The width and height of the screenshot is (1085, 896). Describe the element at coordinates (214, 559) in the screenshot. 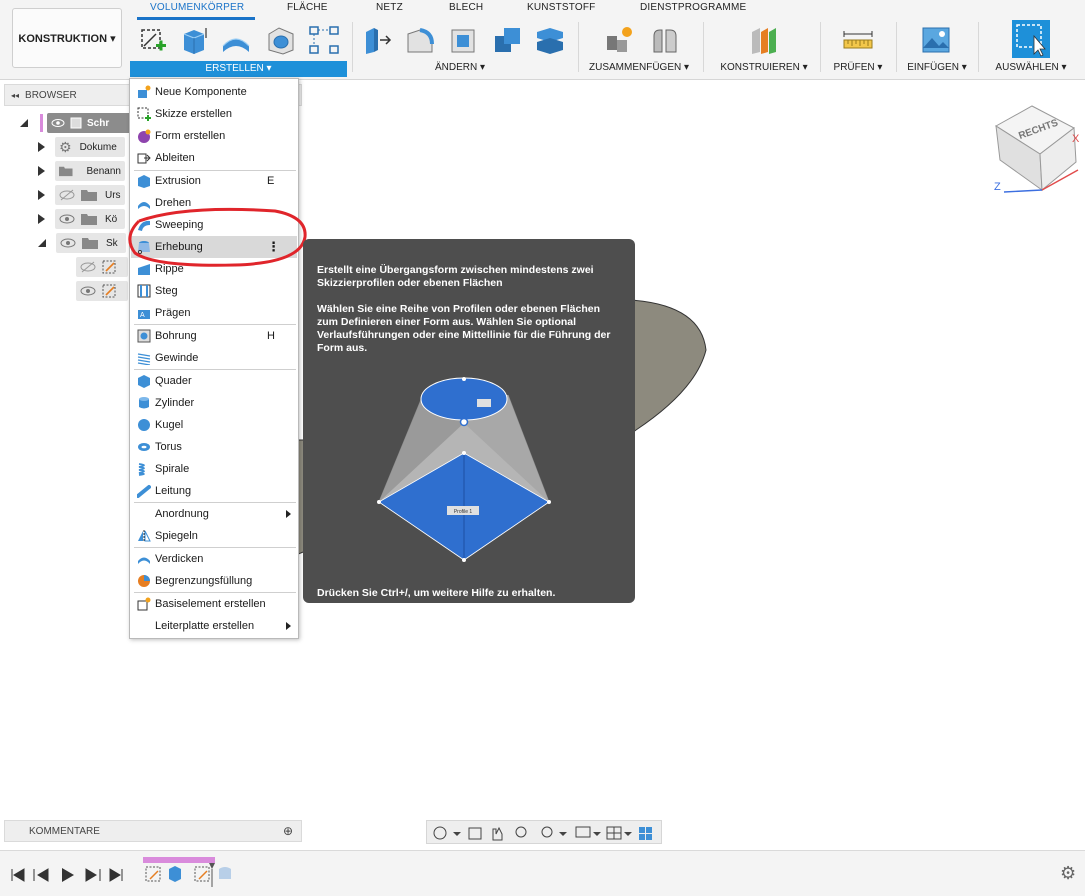

I see `menu-item-thicken: Verdicken` at that location.